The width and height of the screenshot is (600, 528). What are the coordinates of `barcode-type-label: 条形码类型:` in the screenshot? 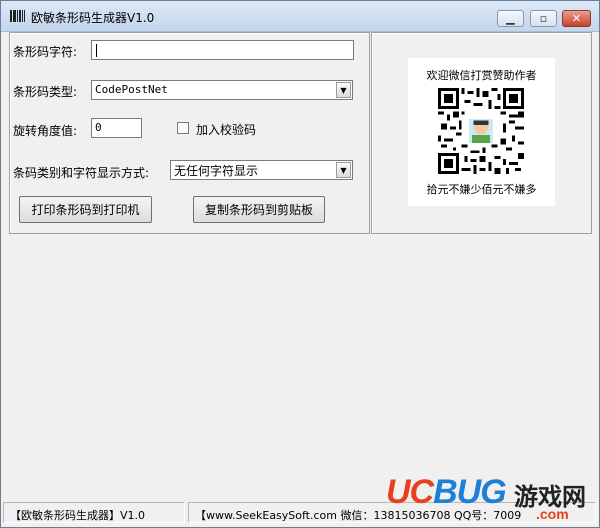 It's located at (45, 92).